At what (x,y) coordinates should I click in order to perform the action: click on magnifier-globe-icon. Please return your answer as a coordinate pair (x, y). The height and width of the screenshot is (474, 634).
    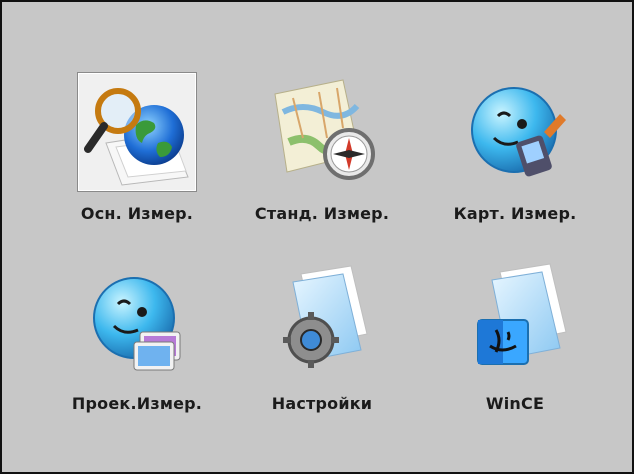
    Looking at the image, I should click on (137, 132).